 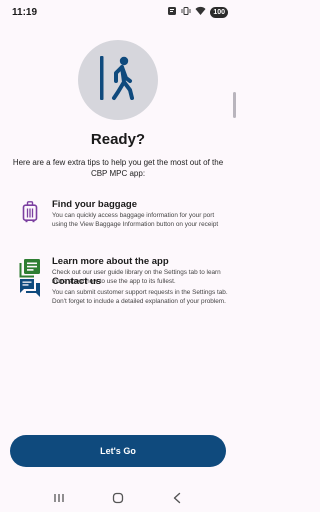 What do you see at coordinates (94, 204) in the screenshot?
I see `tip-title: Find your baggage` at bounding box center [94, 204].